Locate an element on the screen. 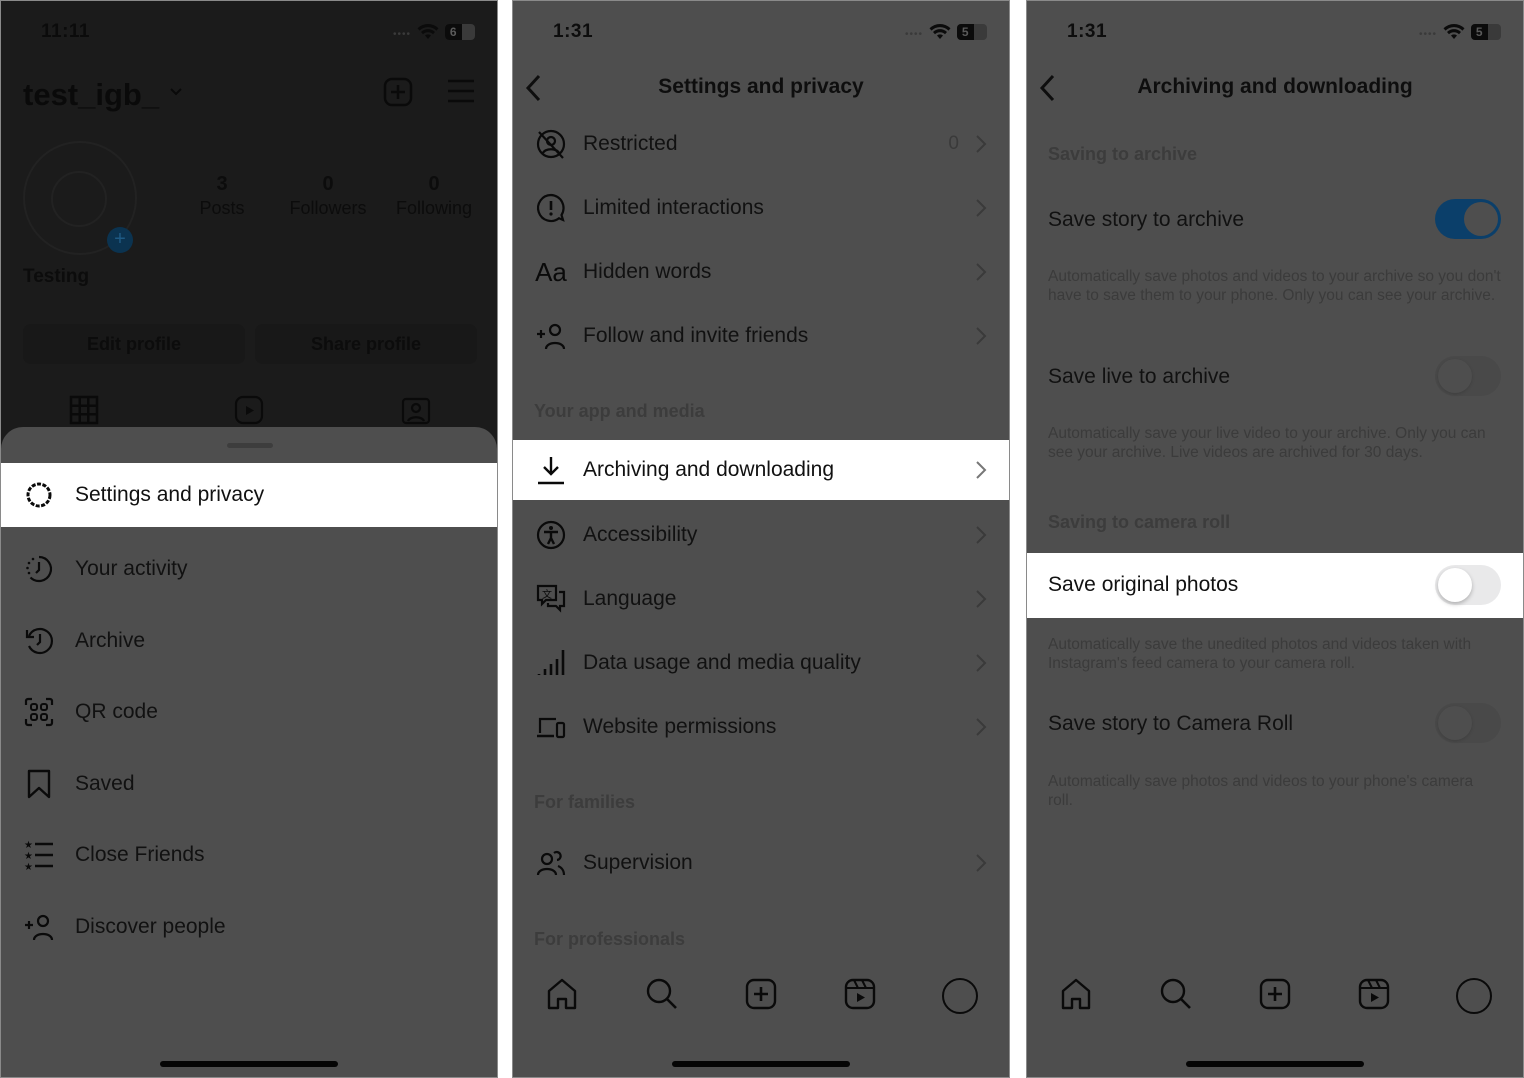 This screenshot has width=1524, height=1078. stat-following: 0 Following is located at coordinates (434, 196).